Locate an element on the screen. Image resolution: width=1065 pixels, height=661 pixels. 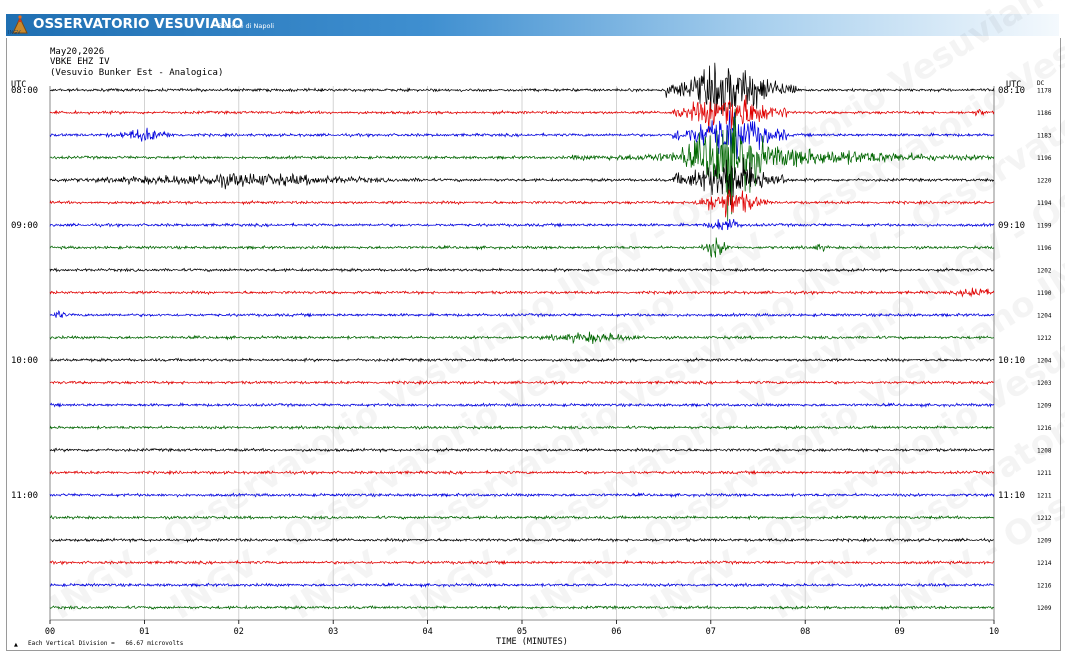
dc-value: 1190 is located at coordinates (1044, 293).